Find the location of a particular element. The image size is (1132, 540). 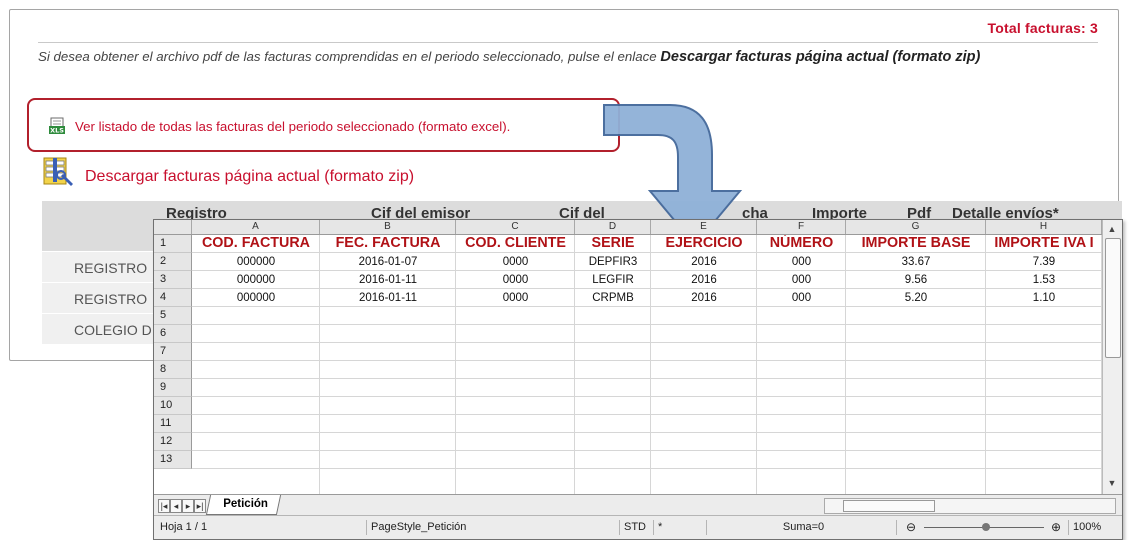

row-header: 13 is located at coordinates (173, 460).